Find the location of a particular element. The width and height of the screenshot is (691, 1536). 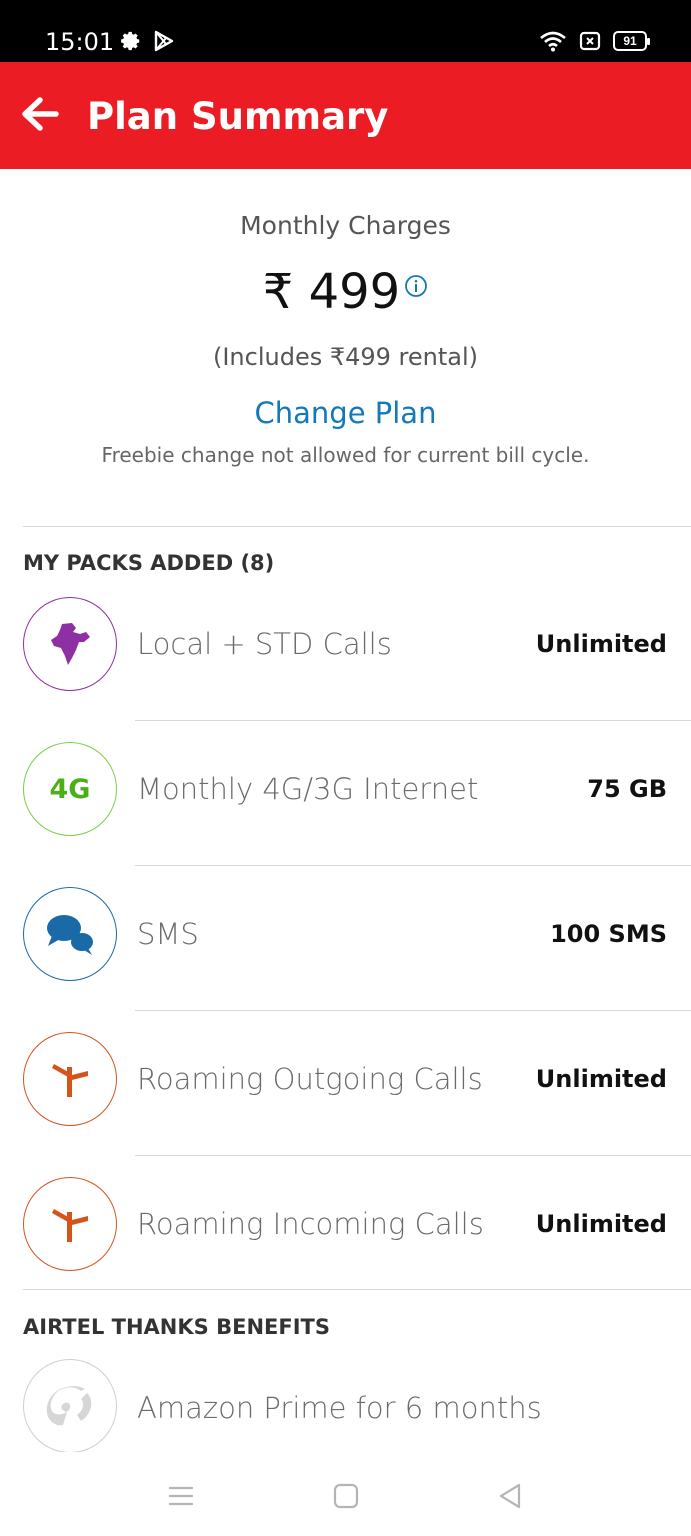

wifi-icon is located at coordinates (553, 41).